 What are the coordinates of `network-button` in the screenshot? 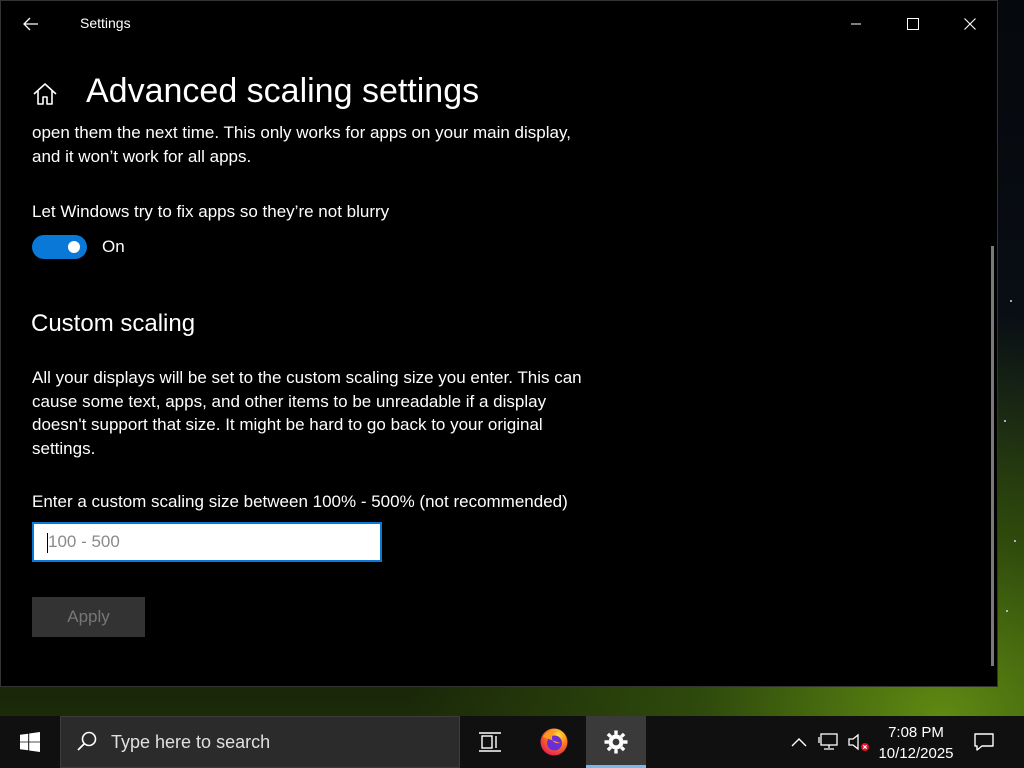 It's located at (829, 742).